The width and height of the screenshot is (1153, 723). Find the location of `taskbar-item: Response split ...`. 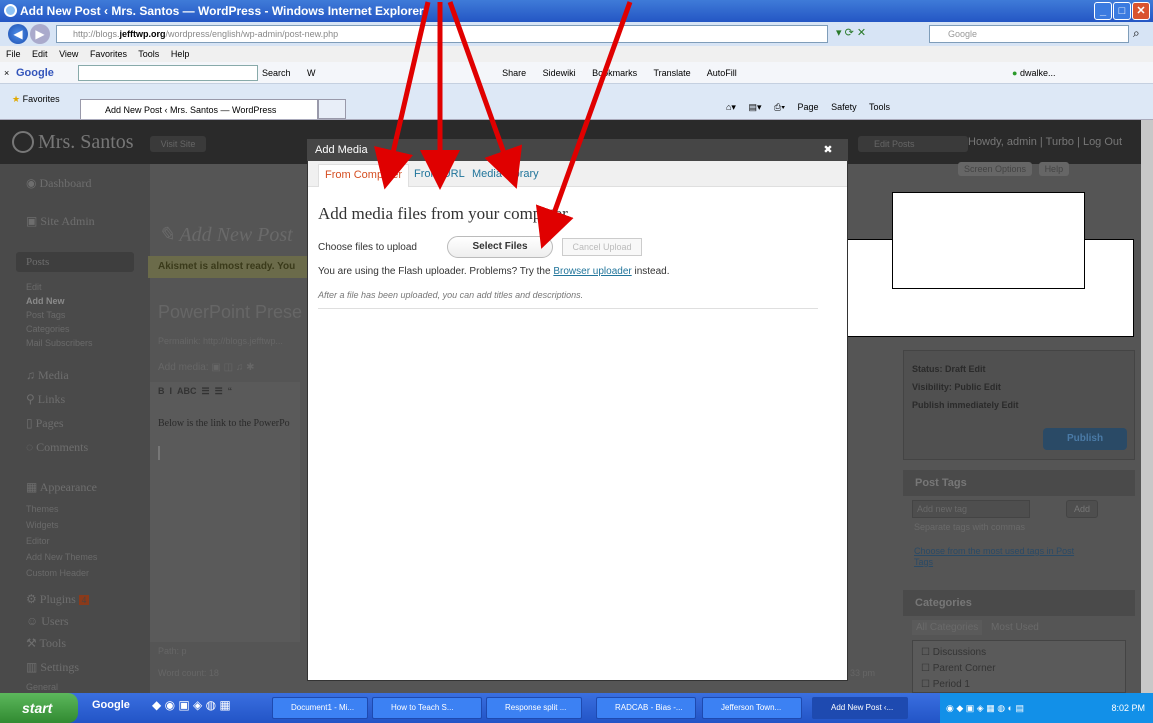

taskbar-item: Response split ... is located at coordinates (534, 708).